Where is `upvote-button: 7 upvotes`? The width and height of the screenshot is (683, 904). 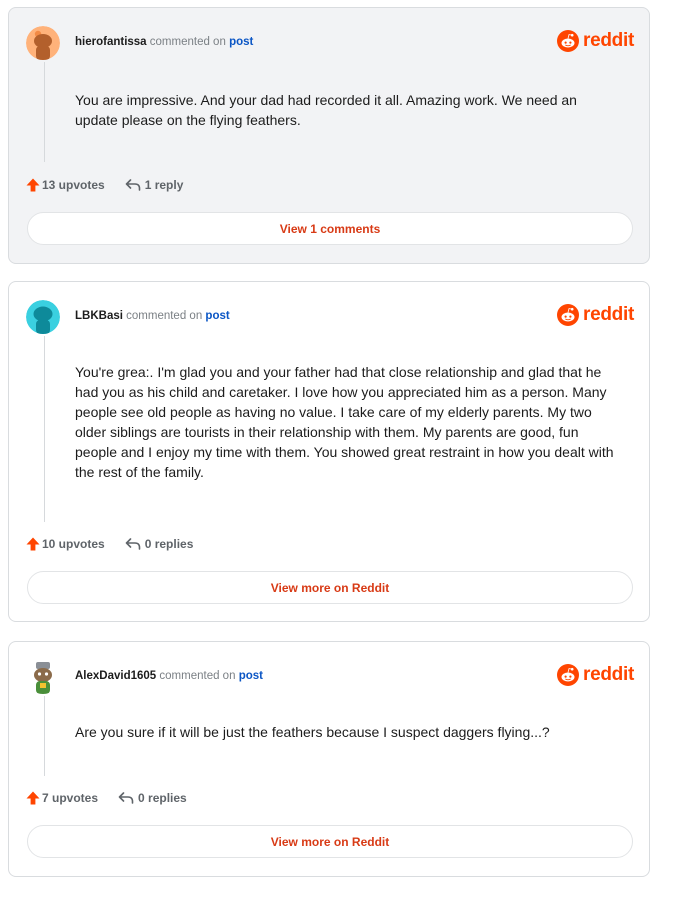 upvote-button: 7 upvotes is located at coordinates (62, 798).